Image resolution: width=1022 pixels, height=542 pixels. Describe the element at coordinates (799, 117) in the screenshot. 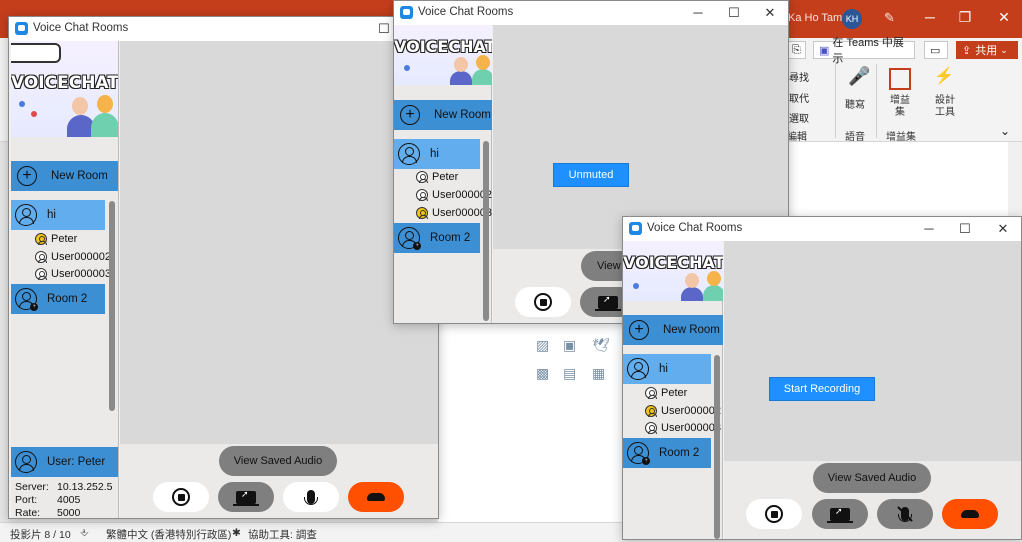

I see `select-button: 選取` at that location.